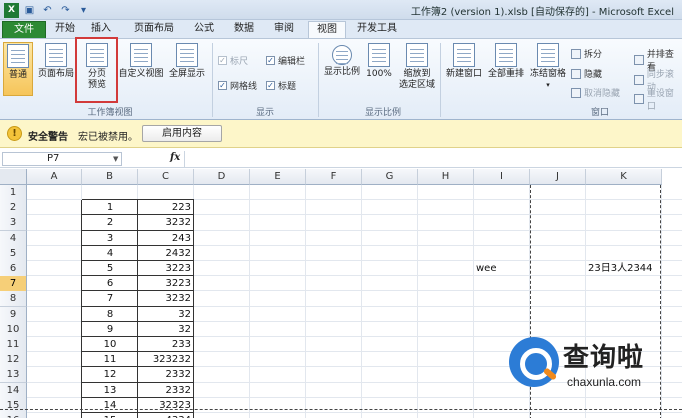  What do you see at coordinates (96, 70) in the screenshot?
I see `highlight-box` at bounding box center [96, 70].